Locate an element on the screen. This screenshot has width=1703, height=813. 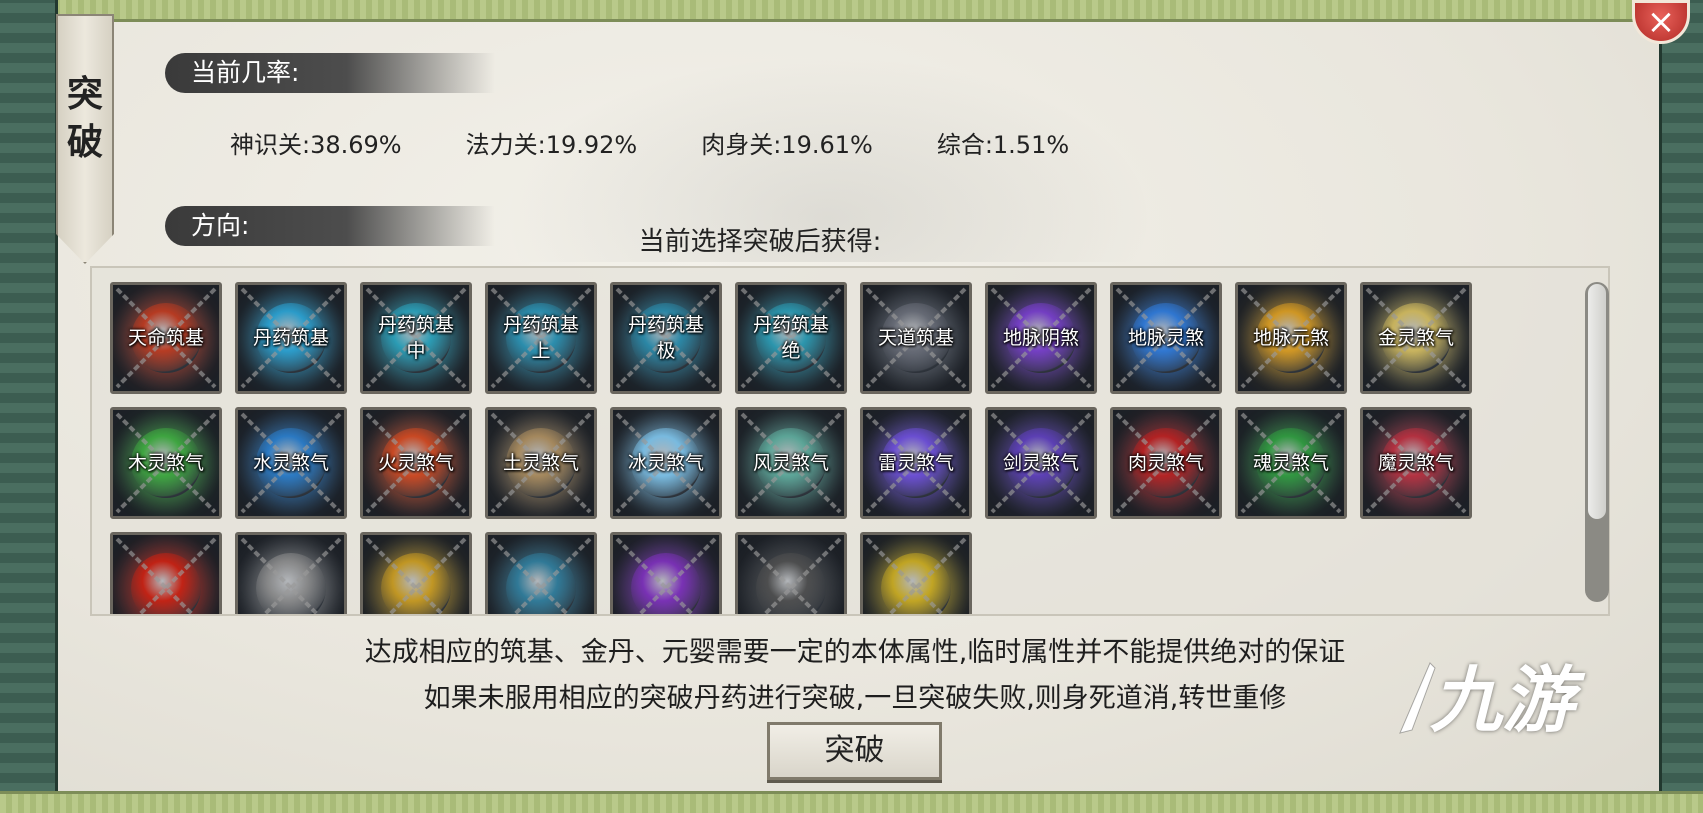
option-label: 丹药筑基 is located at coordinates (290, 338).